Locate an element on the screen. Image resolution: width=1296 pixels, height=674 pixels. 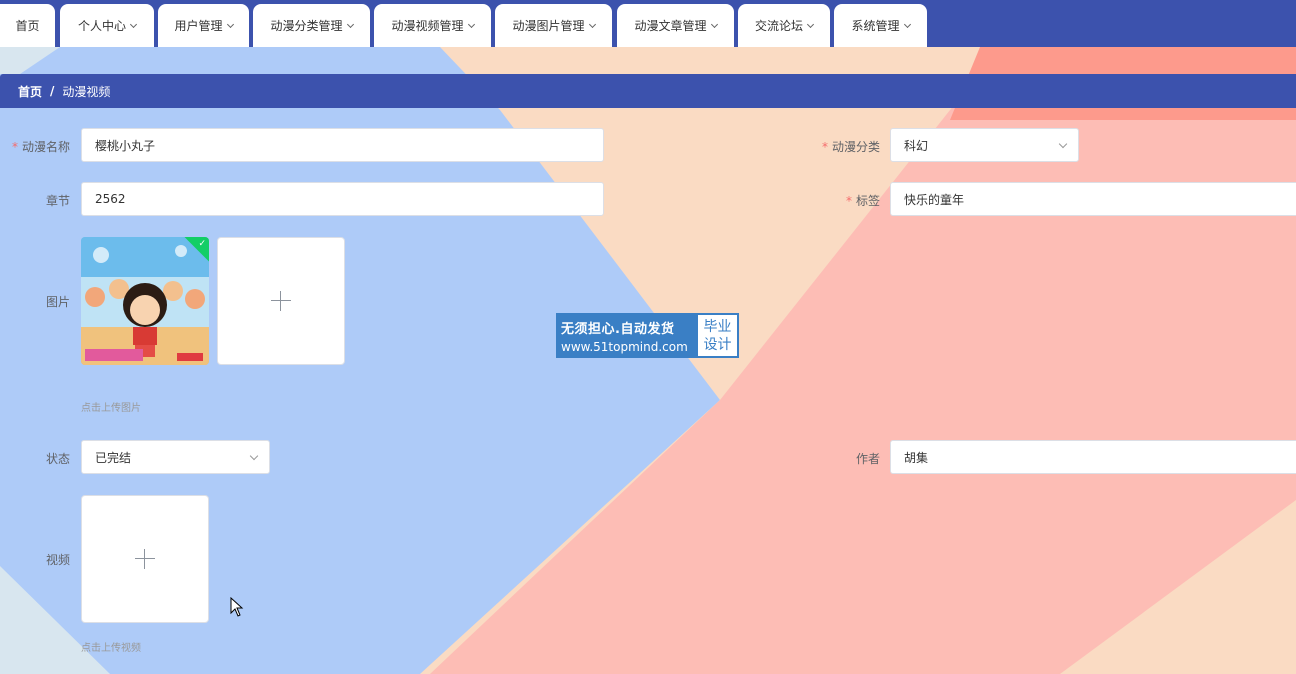
nav-tab-label: 动漫文章管理 is located at coordinates (670, 26).